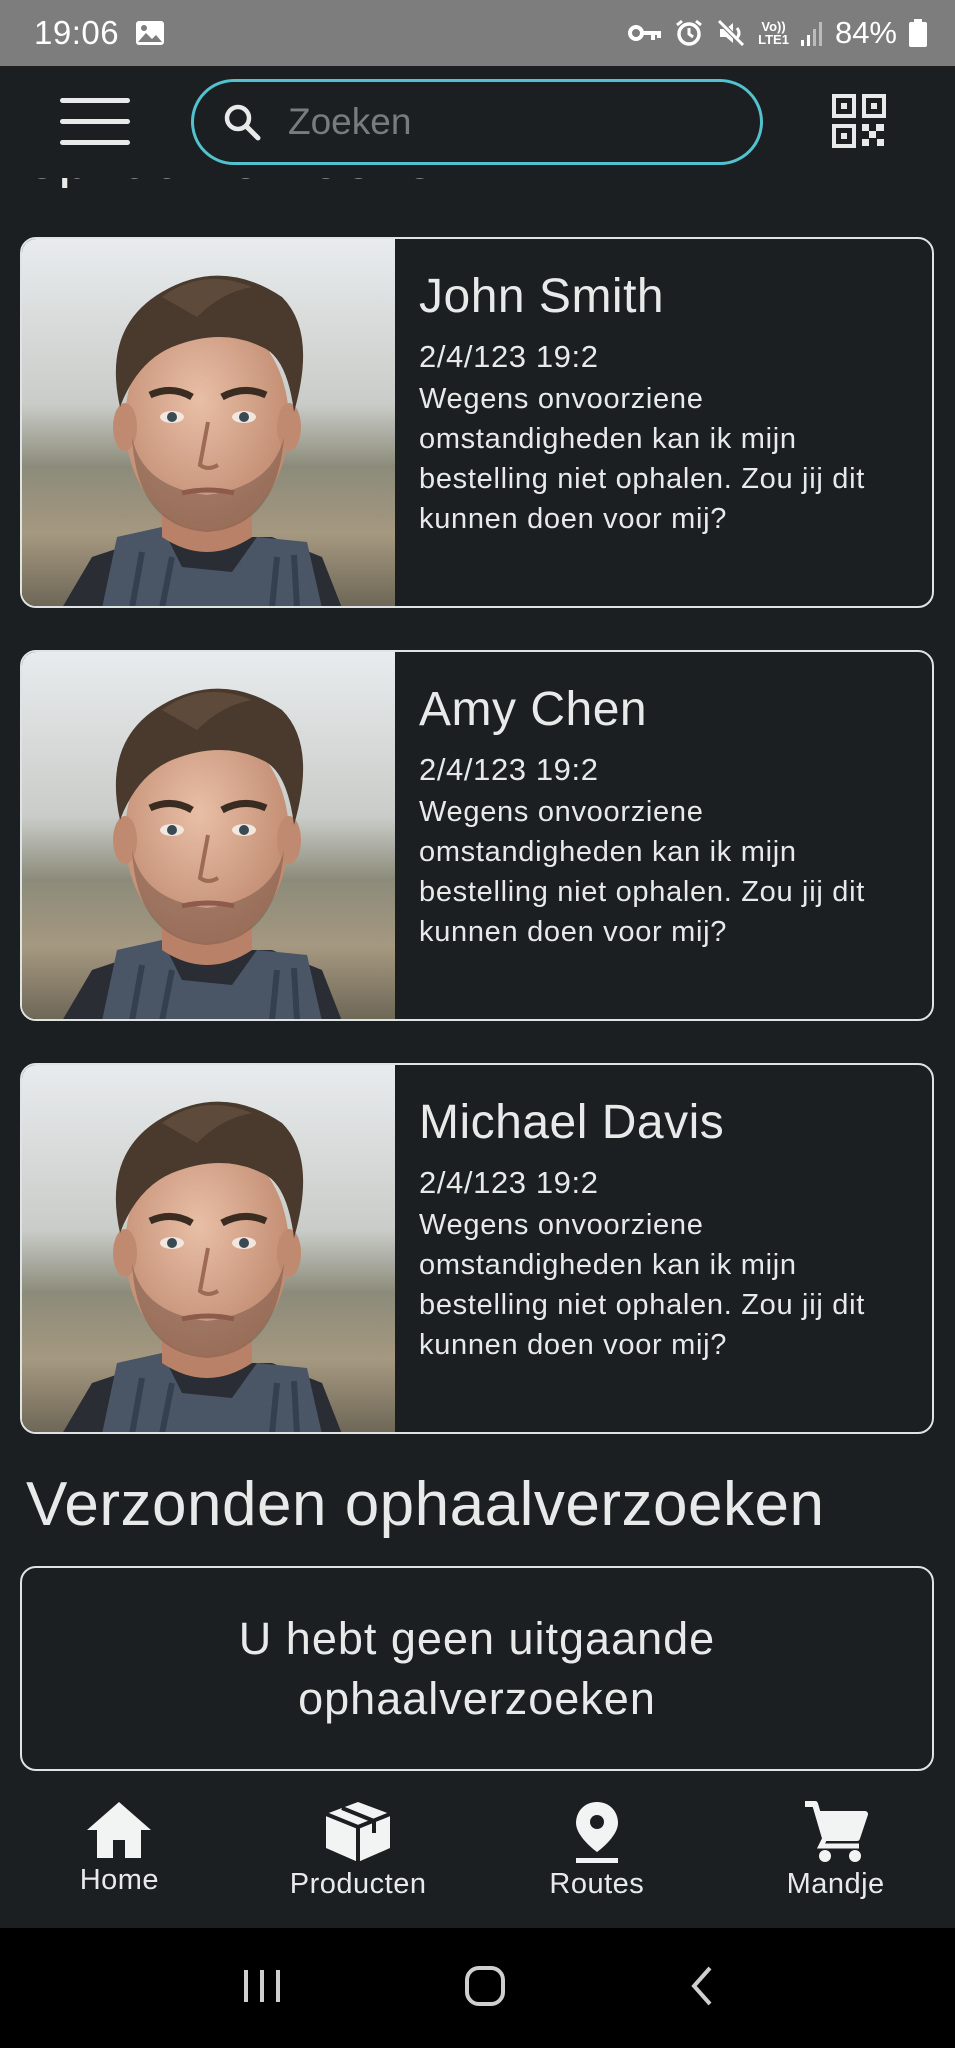 The width and height of the screenshot is (955, 2048). I want to click on search-icon, so click(242, 122).